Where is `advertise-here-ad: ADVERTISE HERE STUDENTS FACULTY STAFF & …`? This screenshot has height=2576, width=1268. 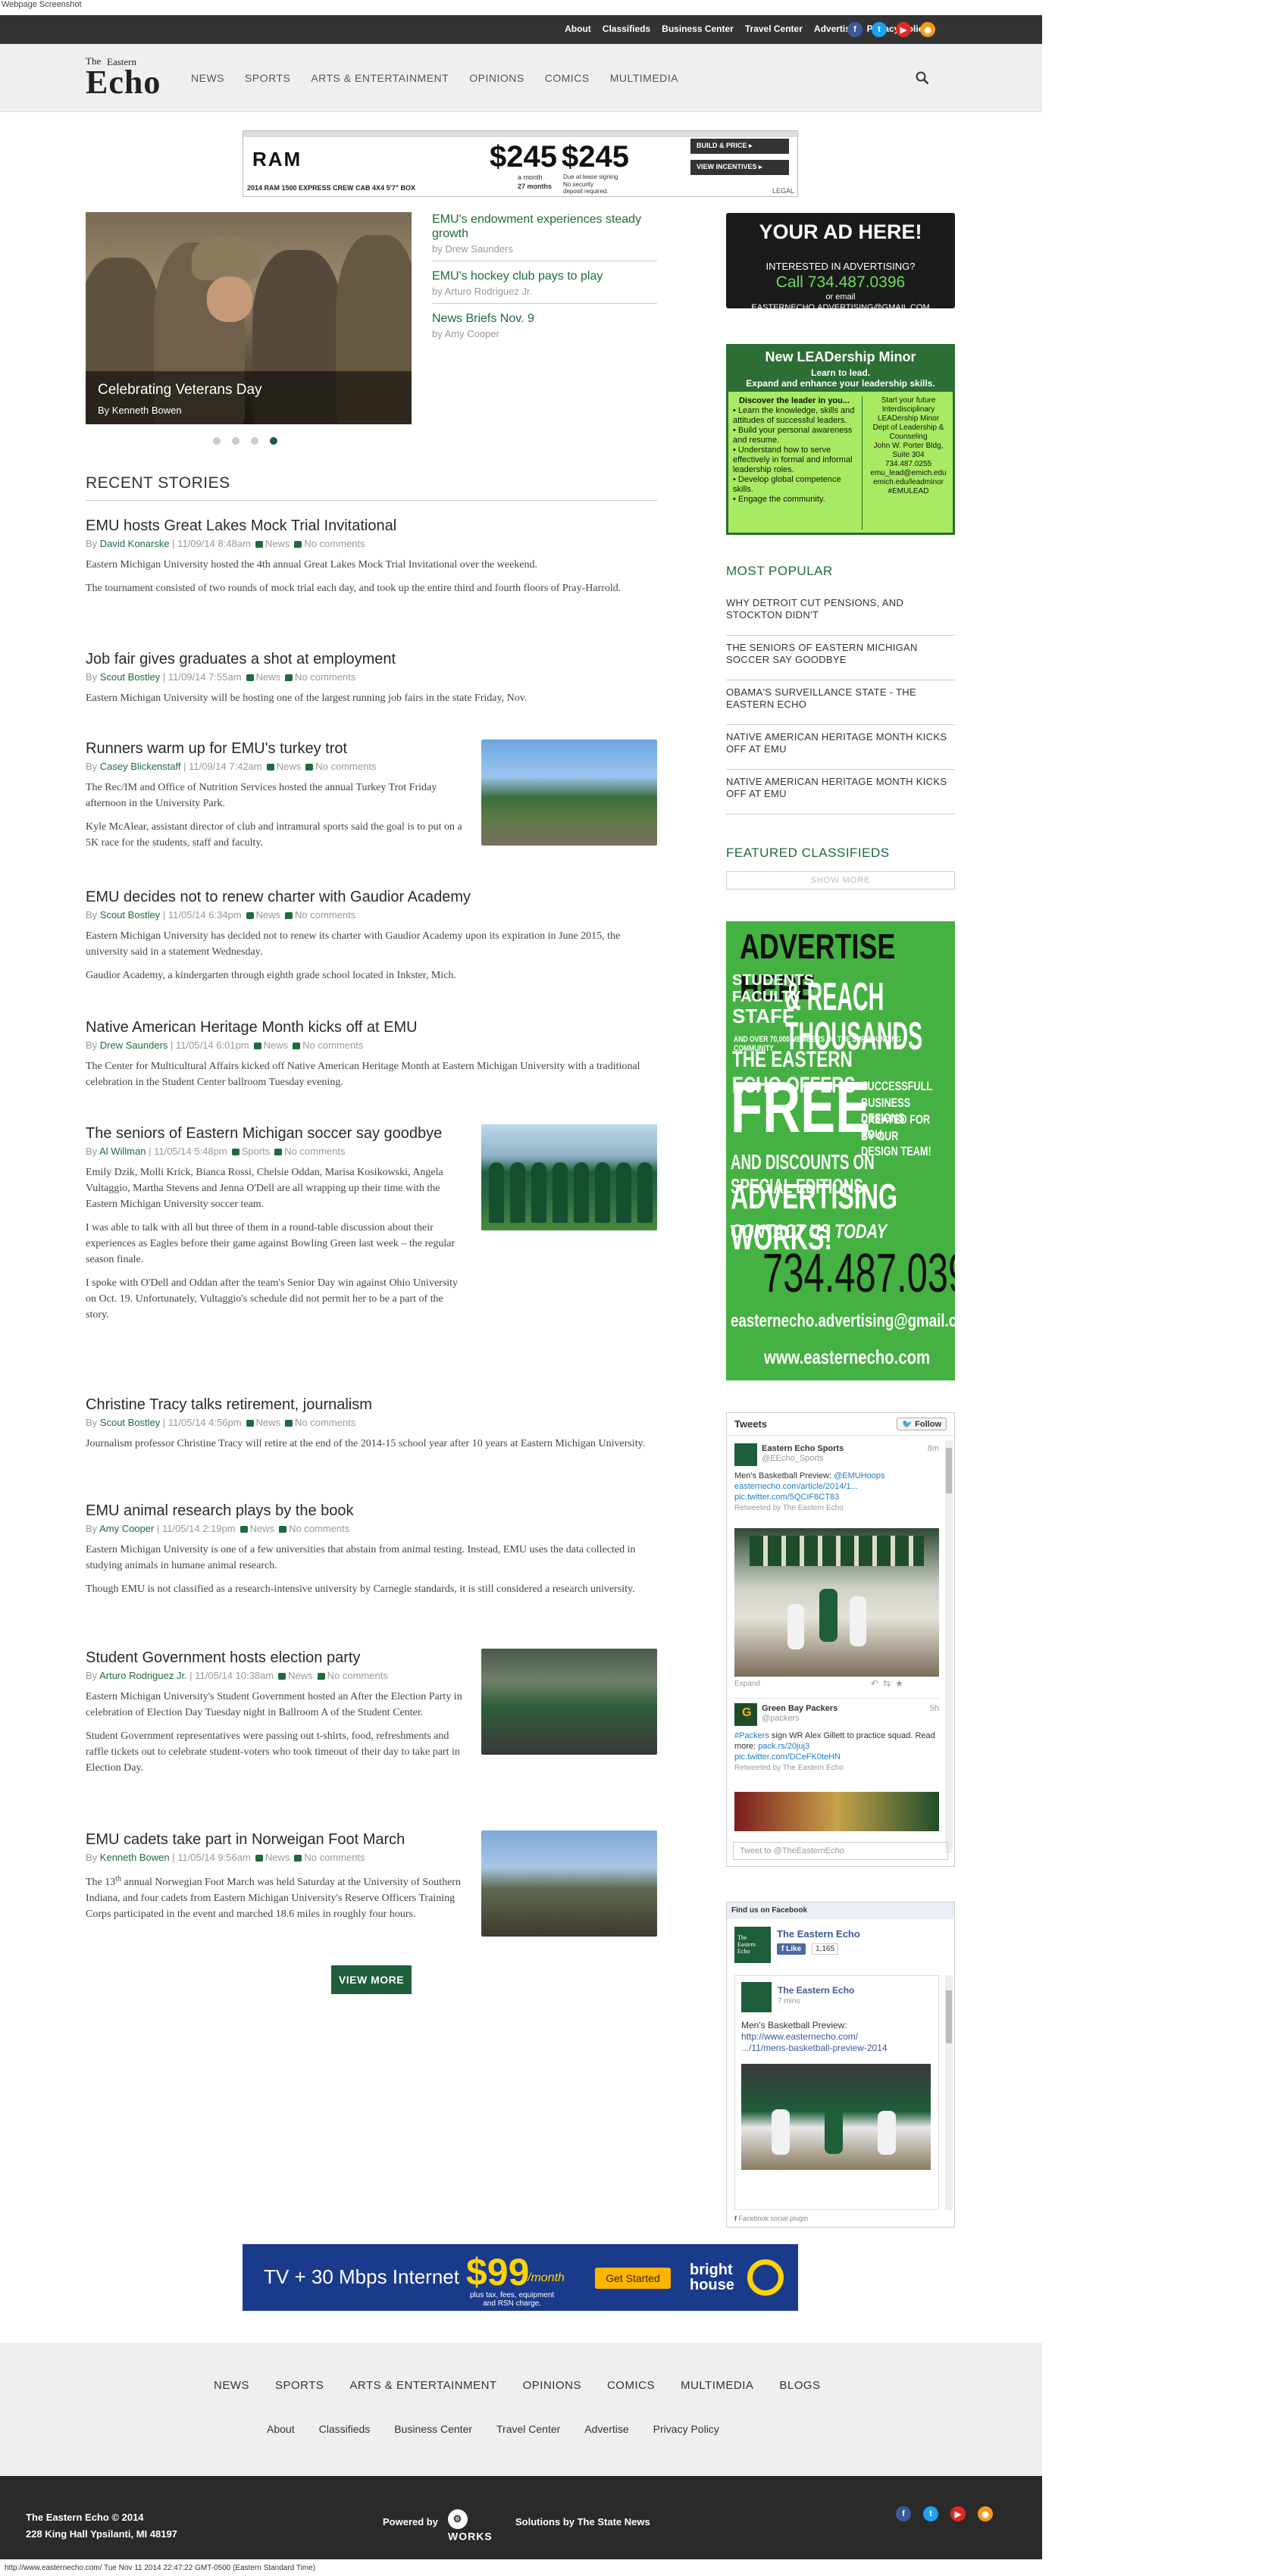 advertise-here-ad: ADVERTISE HERE STUDENTS FACULTY STAFF & … is located at coordinates (841, 1150).